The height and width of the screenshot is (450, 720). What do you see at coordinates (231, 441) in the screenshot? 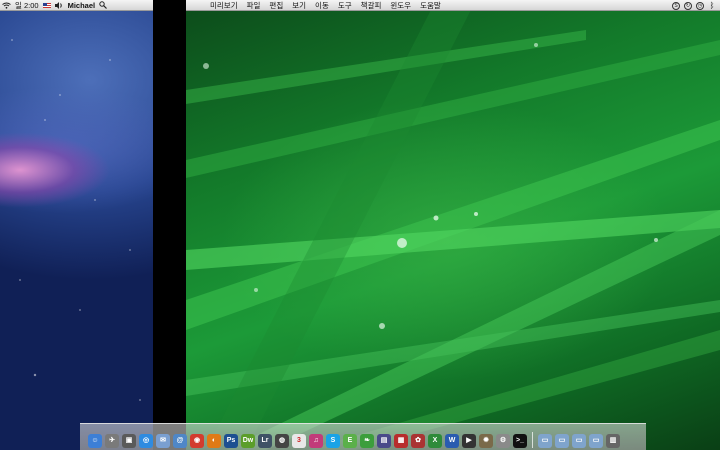
I see `photoshop-icon: Ps` at bounding box center [231, 441].